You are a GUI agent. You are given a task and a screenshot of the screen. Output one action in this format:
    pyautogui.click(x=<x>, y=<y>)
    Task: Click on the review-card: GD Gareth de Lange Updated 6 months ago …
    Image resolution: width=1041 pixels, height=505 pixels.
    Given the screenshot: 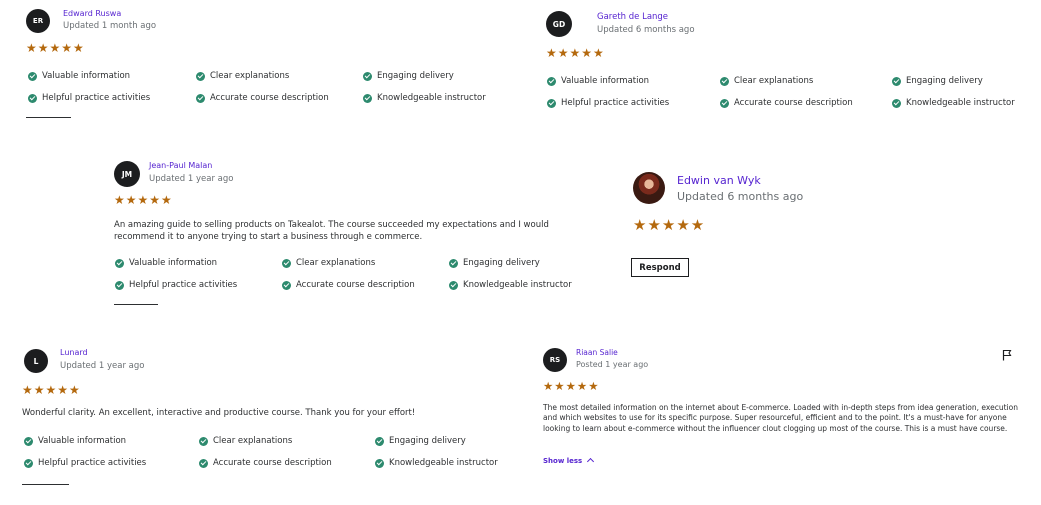 What is the action you would take?
    pyautogui.click(x=780, y=62)
    